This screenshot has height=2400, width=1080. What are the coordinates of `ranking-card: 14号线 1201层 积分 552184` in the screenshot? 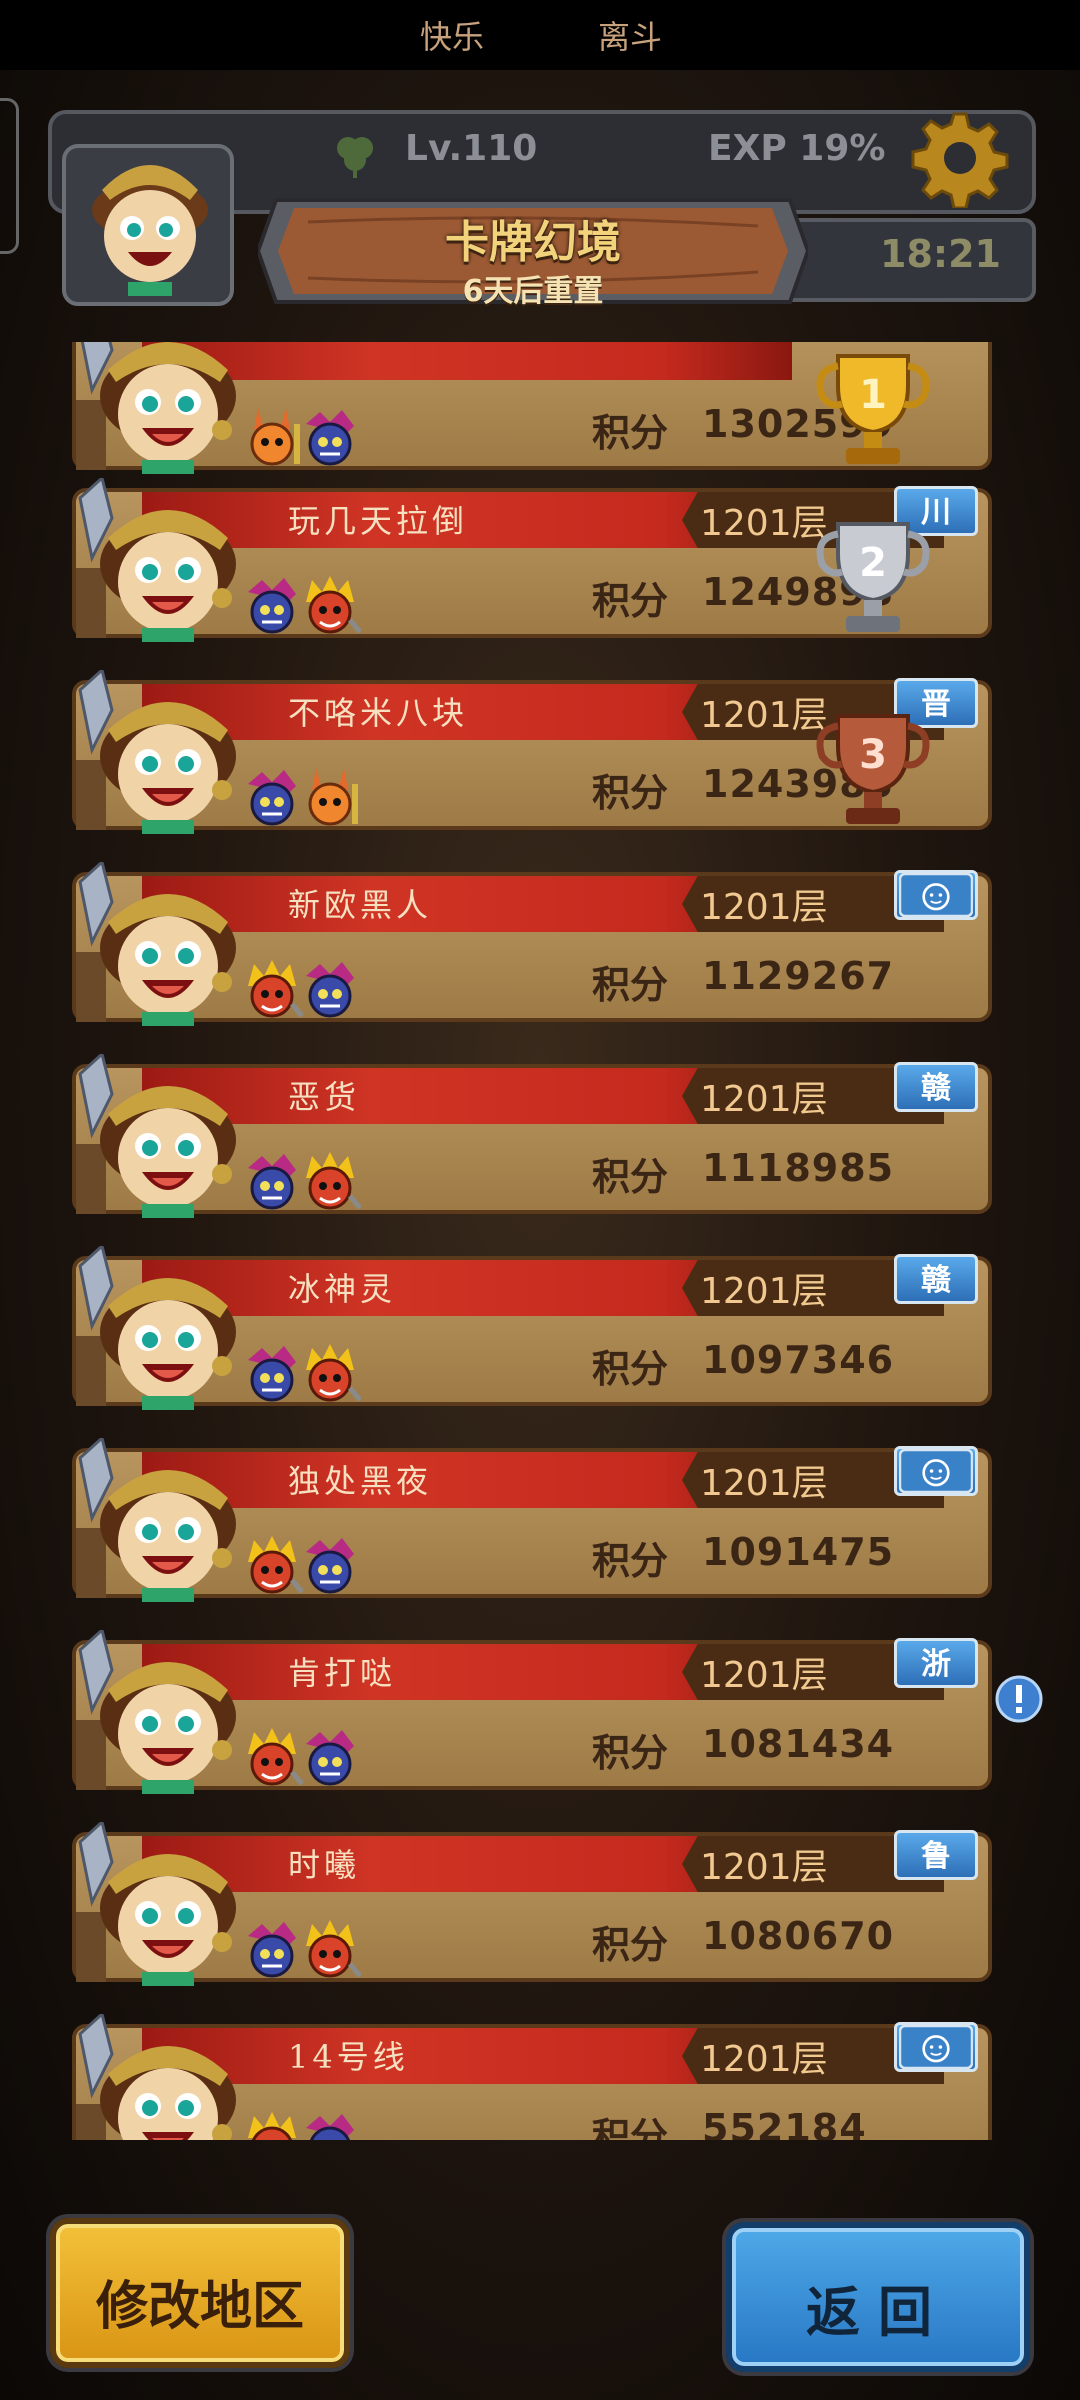 It's located at (532, 2077).